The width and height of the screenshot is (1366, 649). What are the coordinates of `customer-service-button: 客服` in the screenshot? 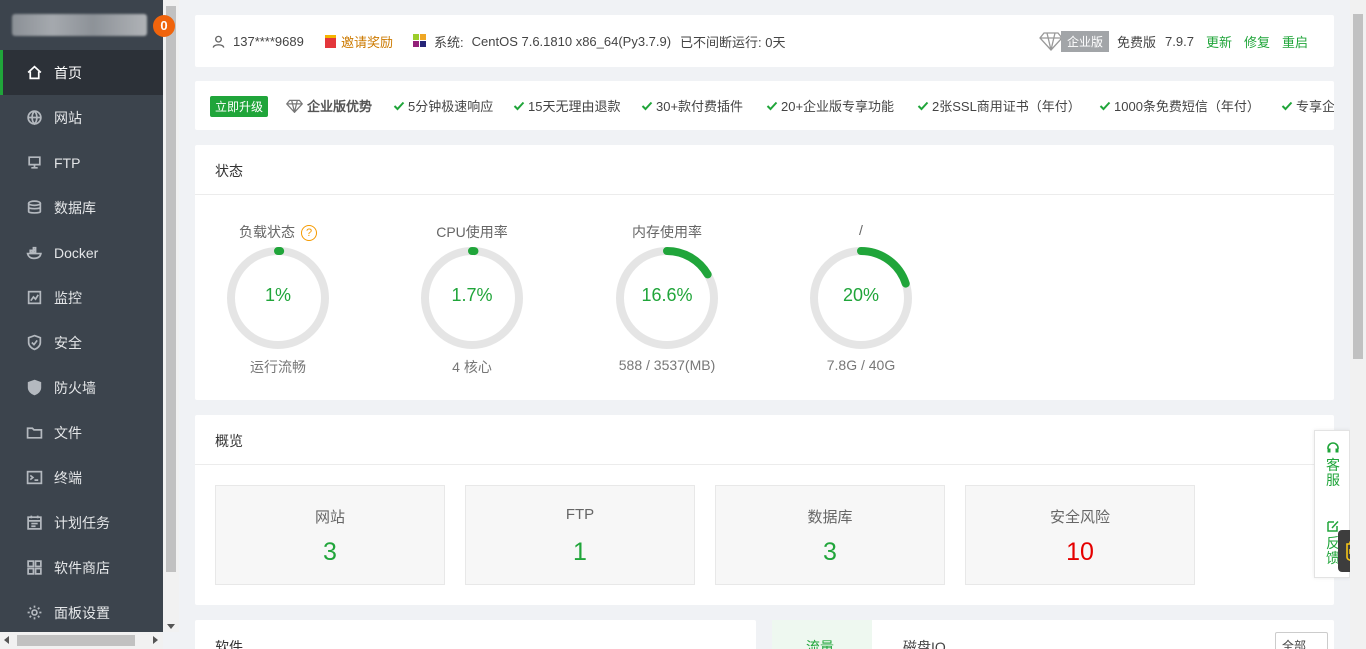 It's located at (1333, 464).